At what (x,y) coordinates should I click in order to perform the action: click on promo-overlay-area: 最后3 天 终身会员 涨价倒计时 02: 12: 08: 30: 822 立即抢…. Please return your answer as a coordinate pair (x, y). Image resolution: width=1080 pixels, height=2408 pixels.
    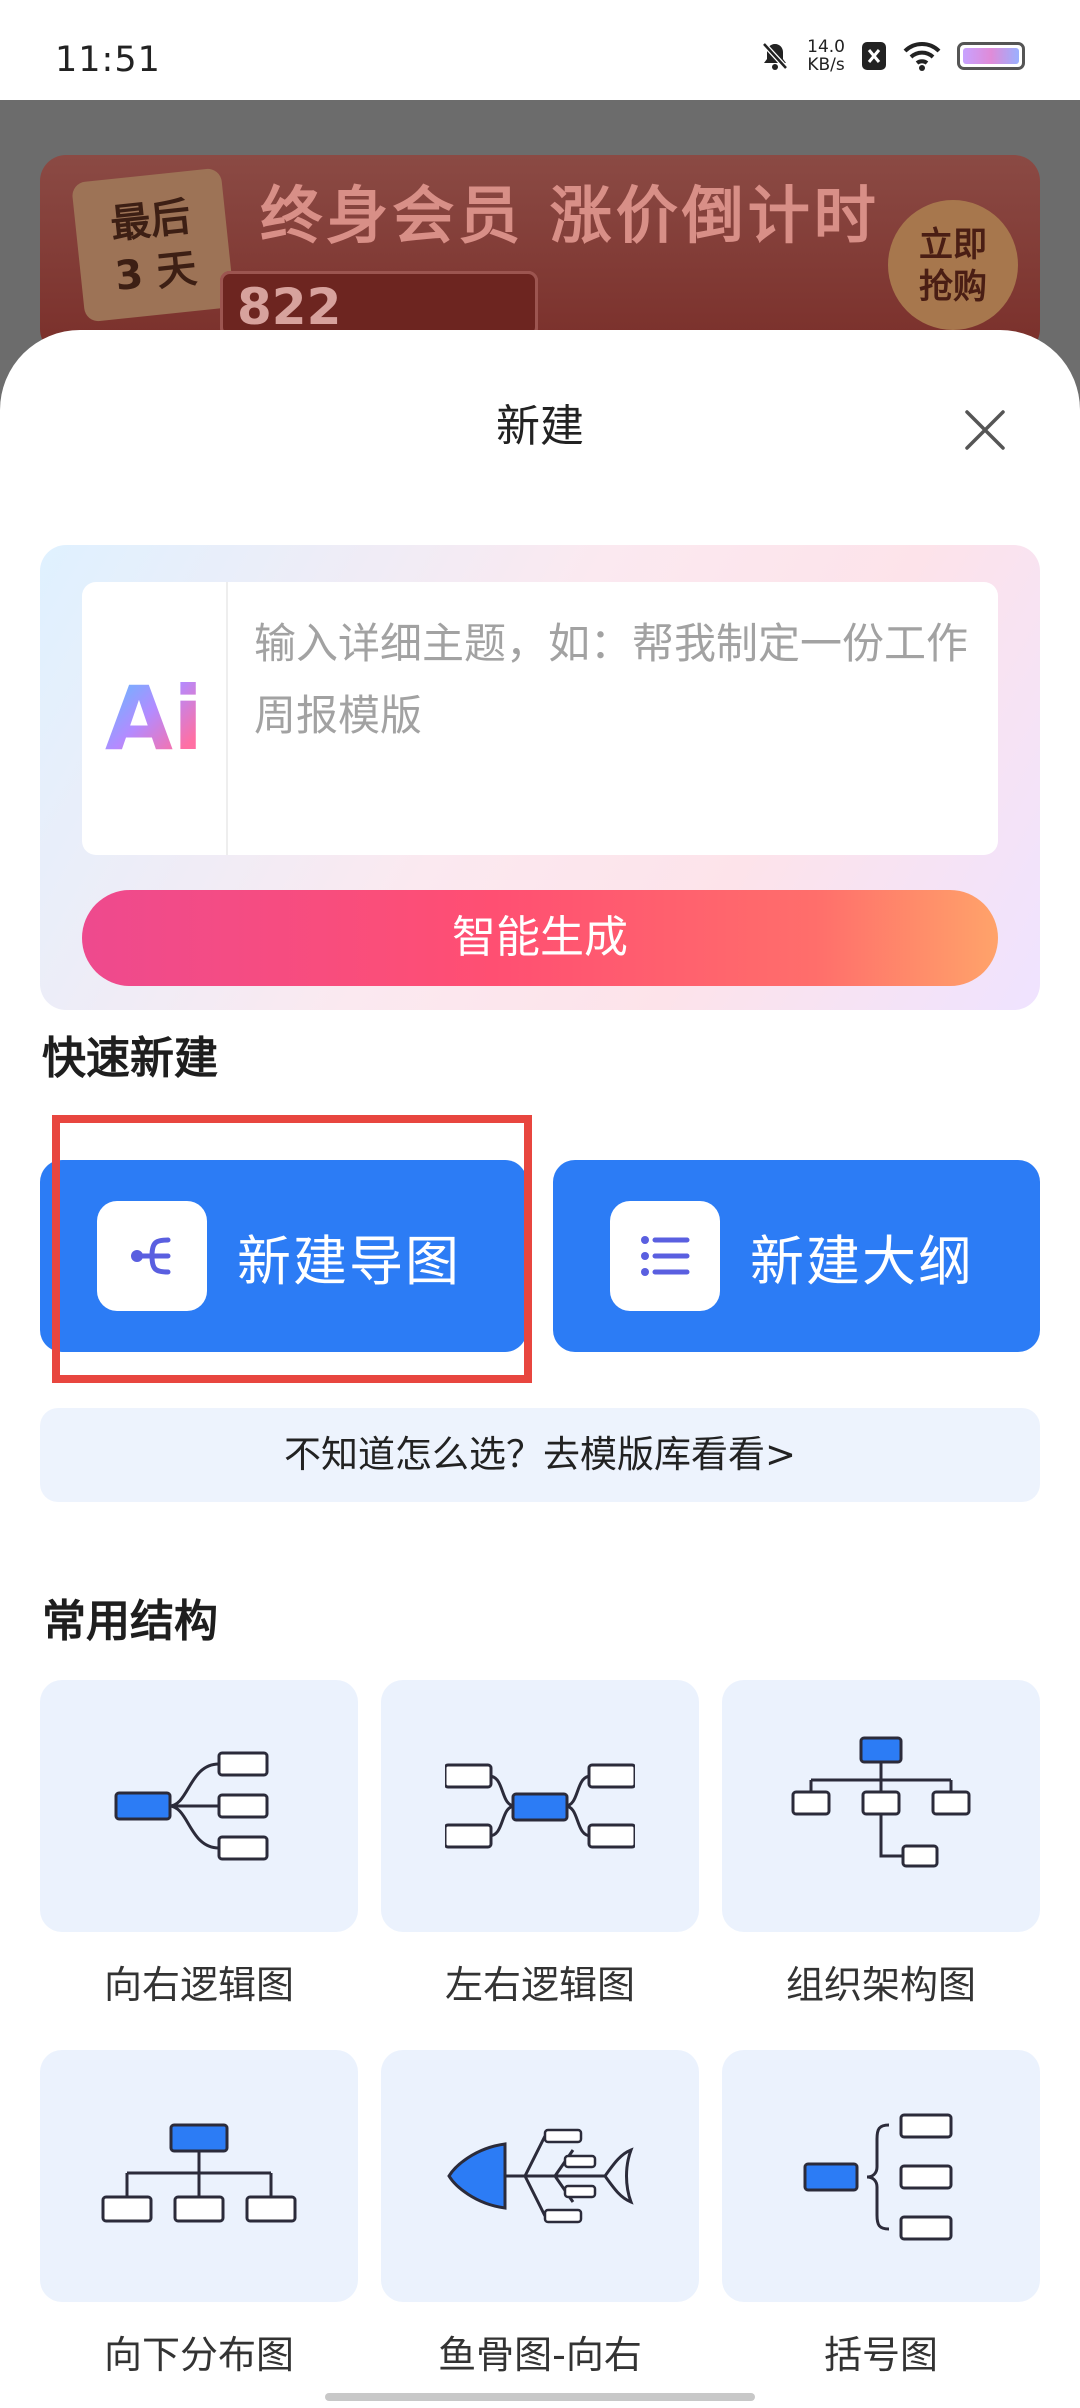
    Looking at the image, I should click on (540, 230).